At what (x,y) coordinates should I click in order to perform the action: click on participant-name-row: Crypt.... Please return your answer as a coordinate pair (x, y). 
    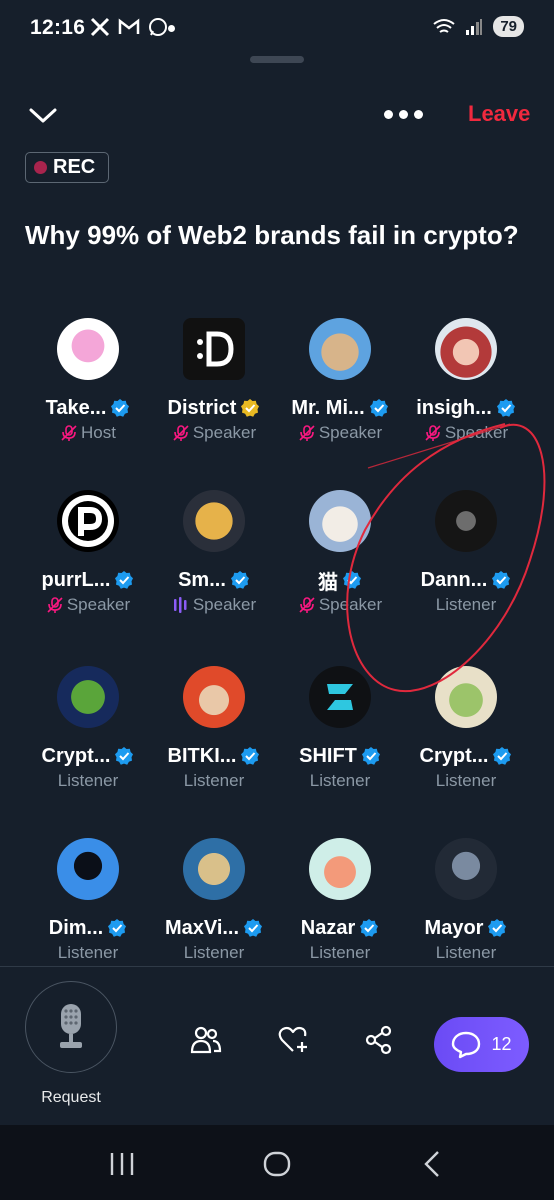
    Looking at the image, I should click on (466, 756).